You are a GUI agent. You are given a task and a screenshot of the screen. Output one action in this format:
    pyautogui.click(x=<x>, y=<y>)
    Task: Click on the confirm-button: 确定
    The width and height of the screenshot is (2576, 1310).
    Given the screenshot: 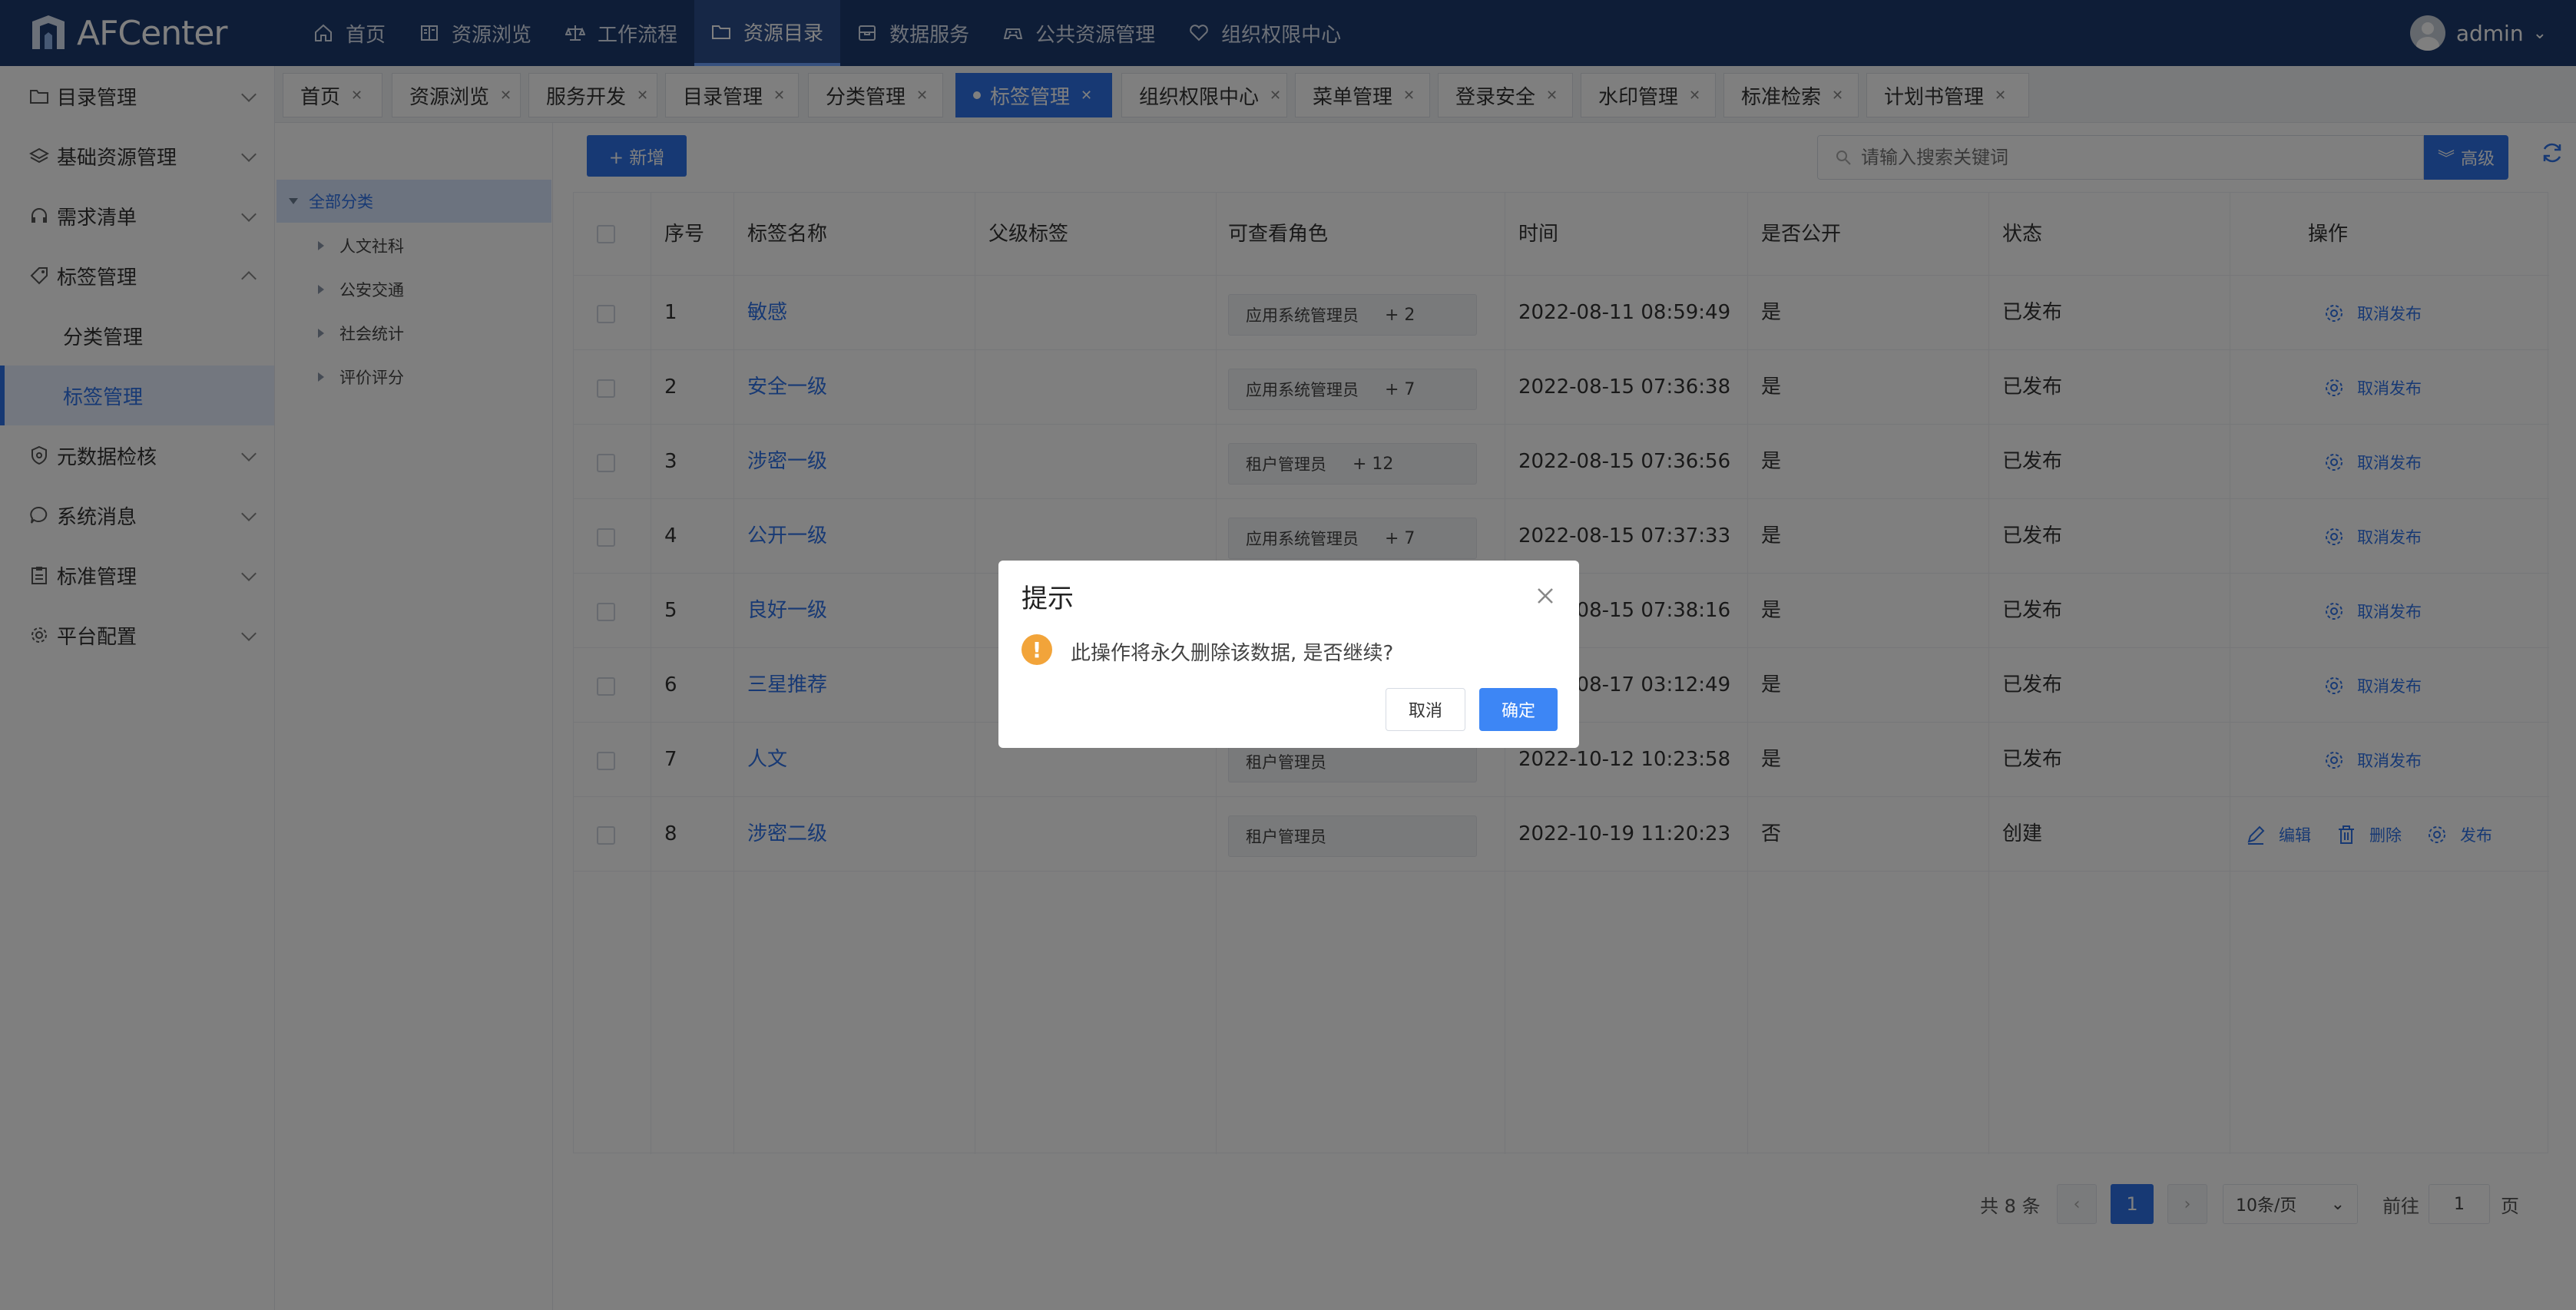 What is the action you would take?
    pyautogui.click(x=1518, y=709)
    